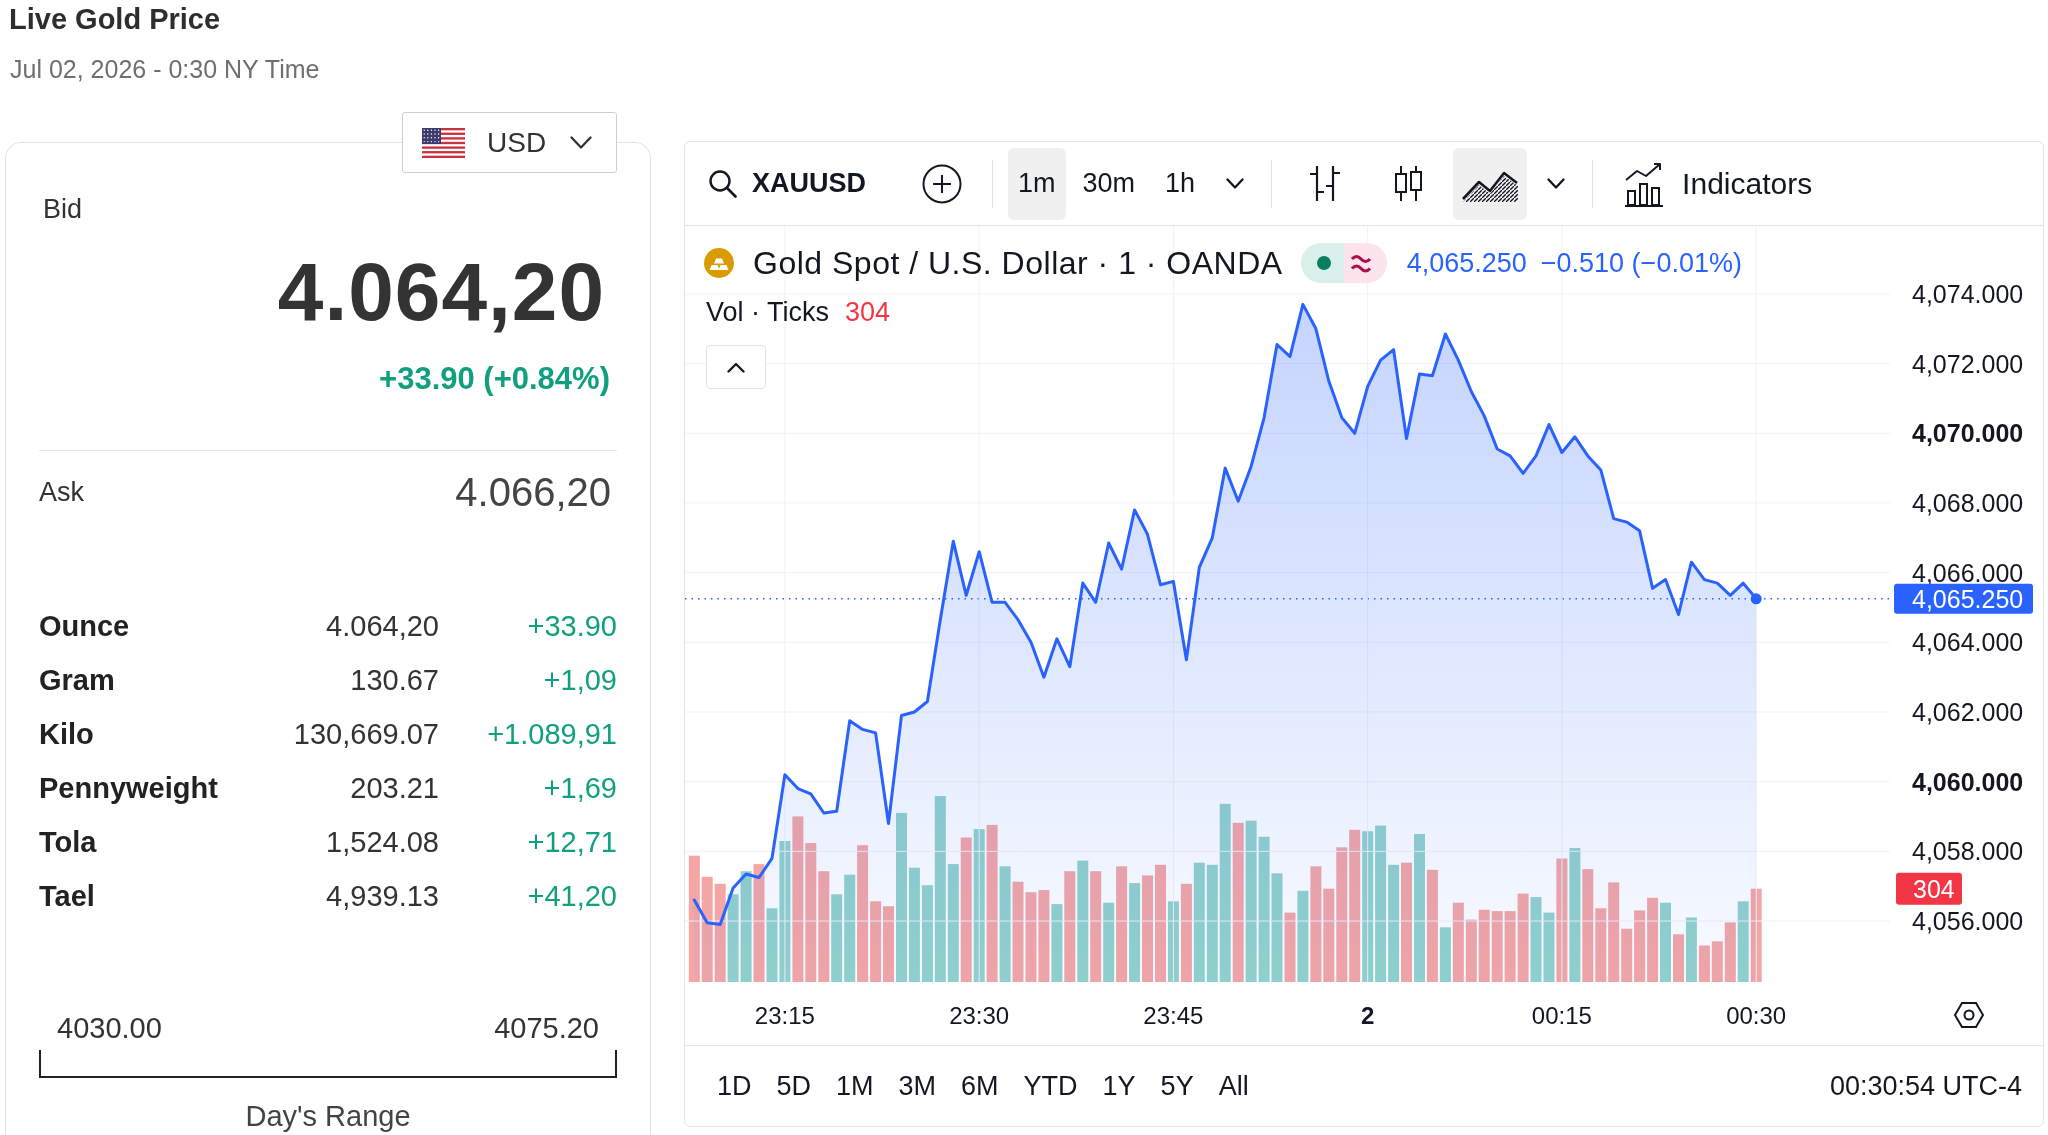 The width and height of the screenshot is (2048, 1135). I want to click on indicators-button: Indicators, so click(1718, 183).